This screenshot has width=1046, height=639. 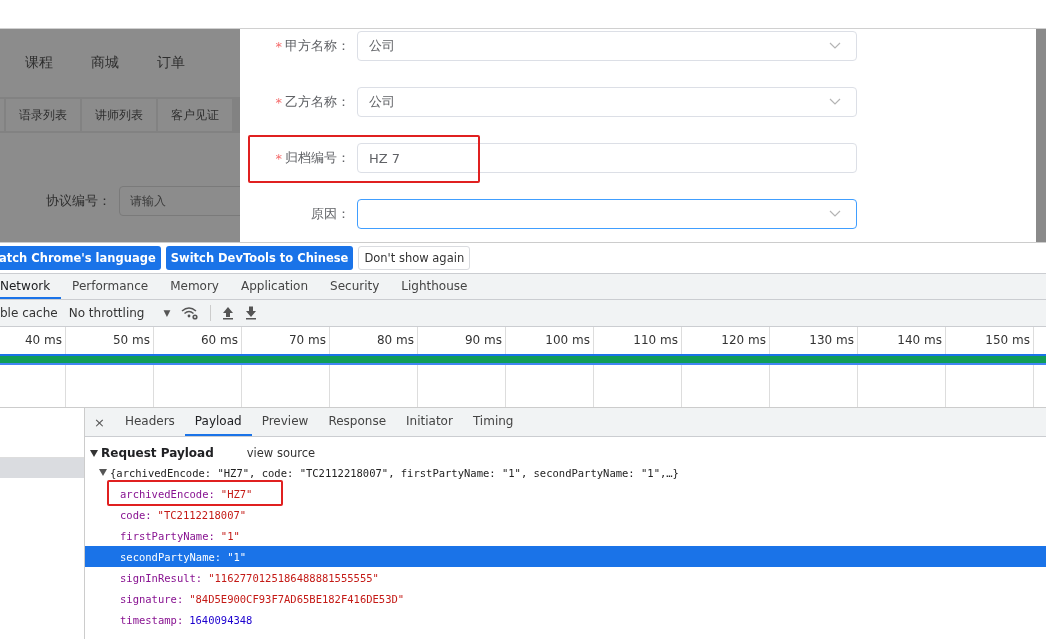 I want to click on infobar-button: Switch DevTools to Chinese, so click(x=259, y=258).